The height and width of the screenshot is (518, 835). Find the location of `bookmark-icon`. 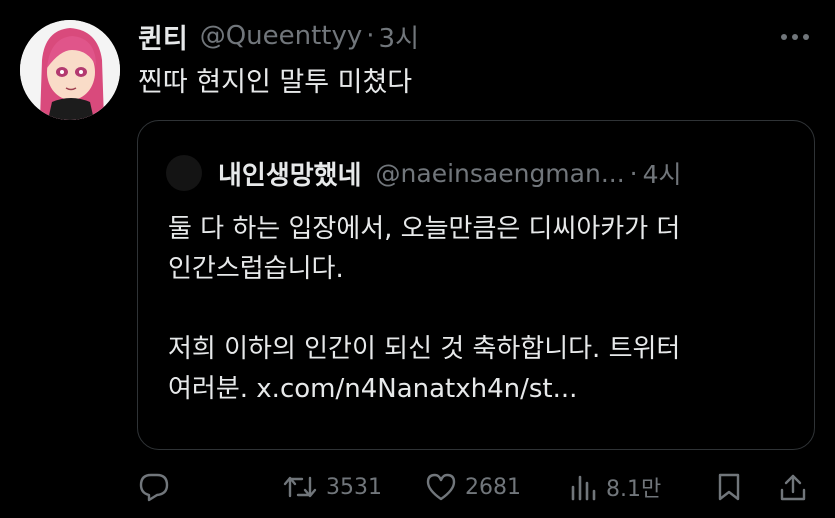

bookmark-icon is located at coordinates (729, 487).